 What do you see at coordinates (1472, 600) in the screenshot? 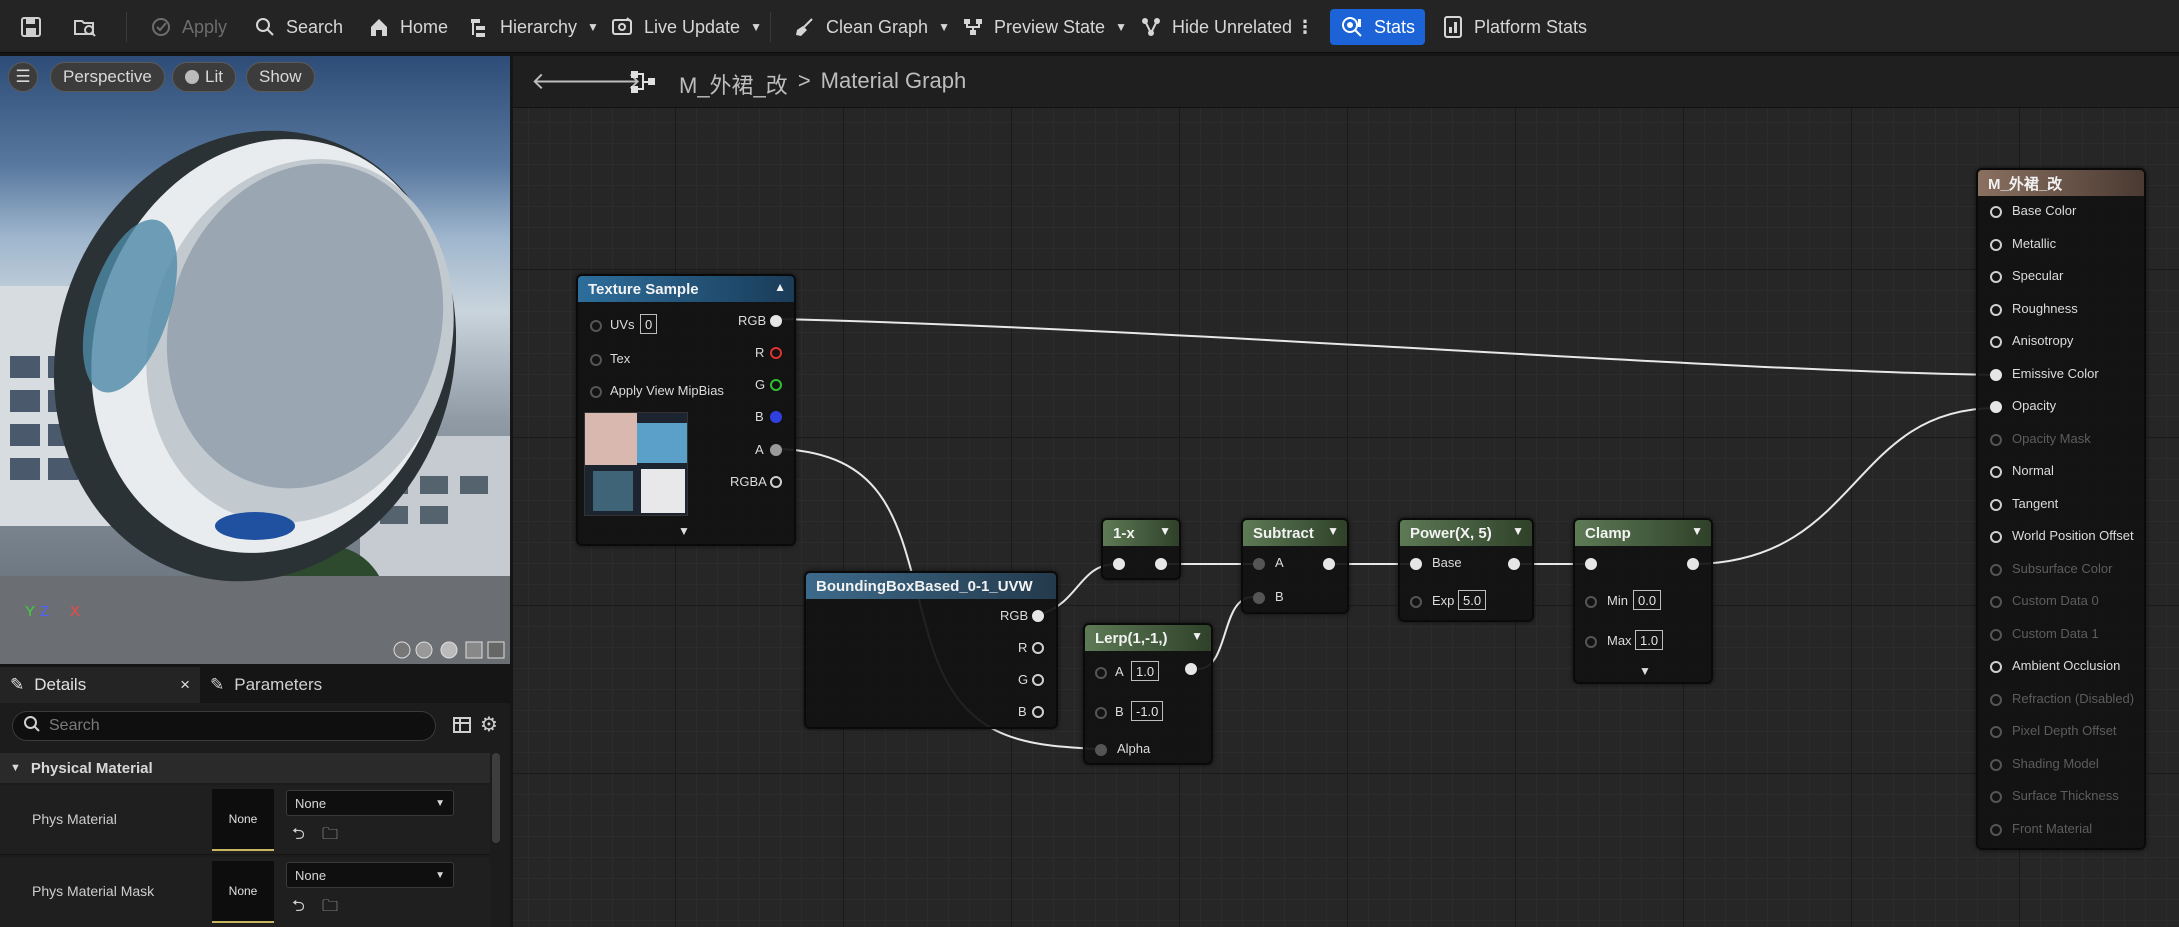
I see `exp-value-field: 5.0` at bounding box center [1472, 600].